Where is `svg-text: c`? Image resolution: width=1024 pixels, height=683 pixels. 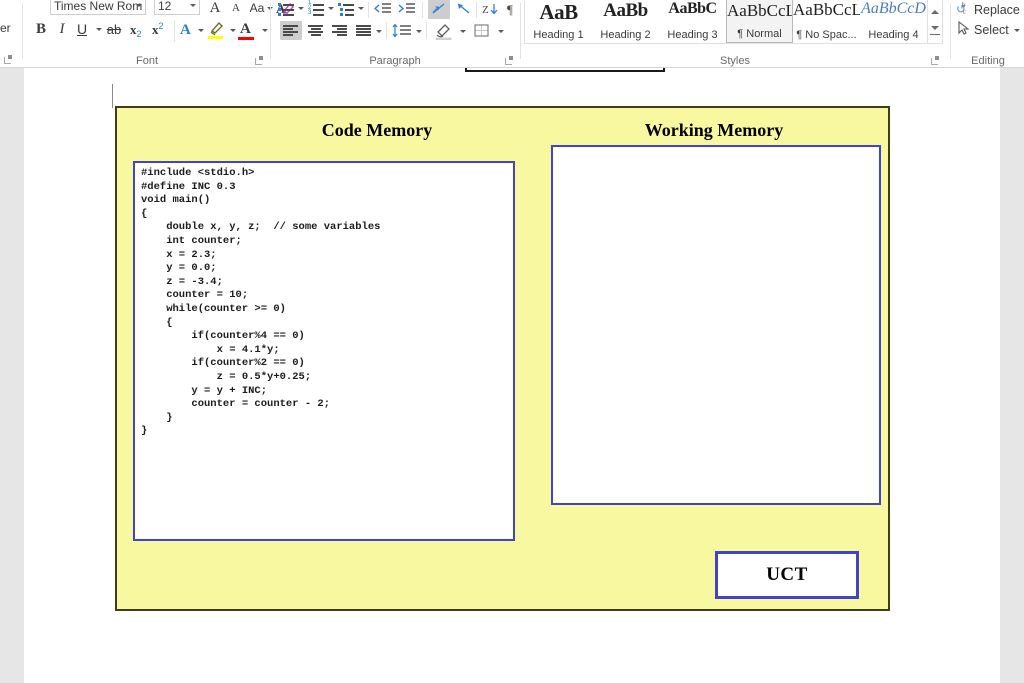 svg-text: c is located at coordinates (964, 12).